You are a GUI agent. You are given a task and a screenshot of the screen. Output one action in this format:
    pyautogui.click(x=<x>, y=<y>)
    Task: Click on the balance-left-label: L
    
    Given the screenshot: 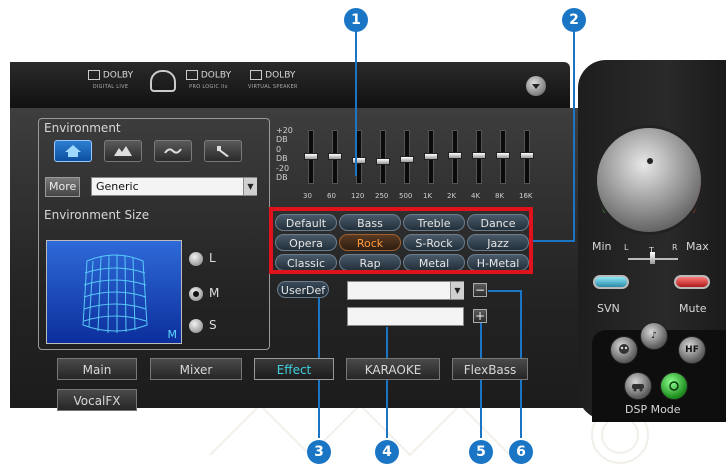 What is the action you would take?
    pyautogui.click(x=626, y=247)
    